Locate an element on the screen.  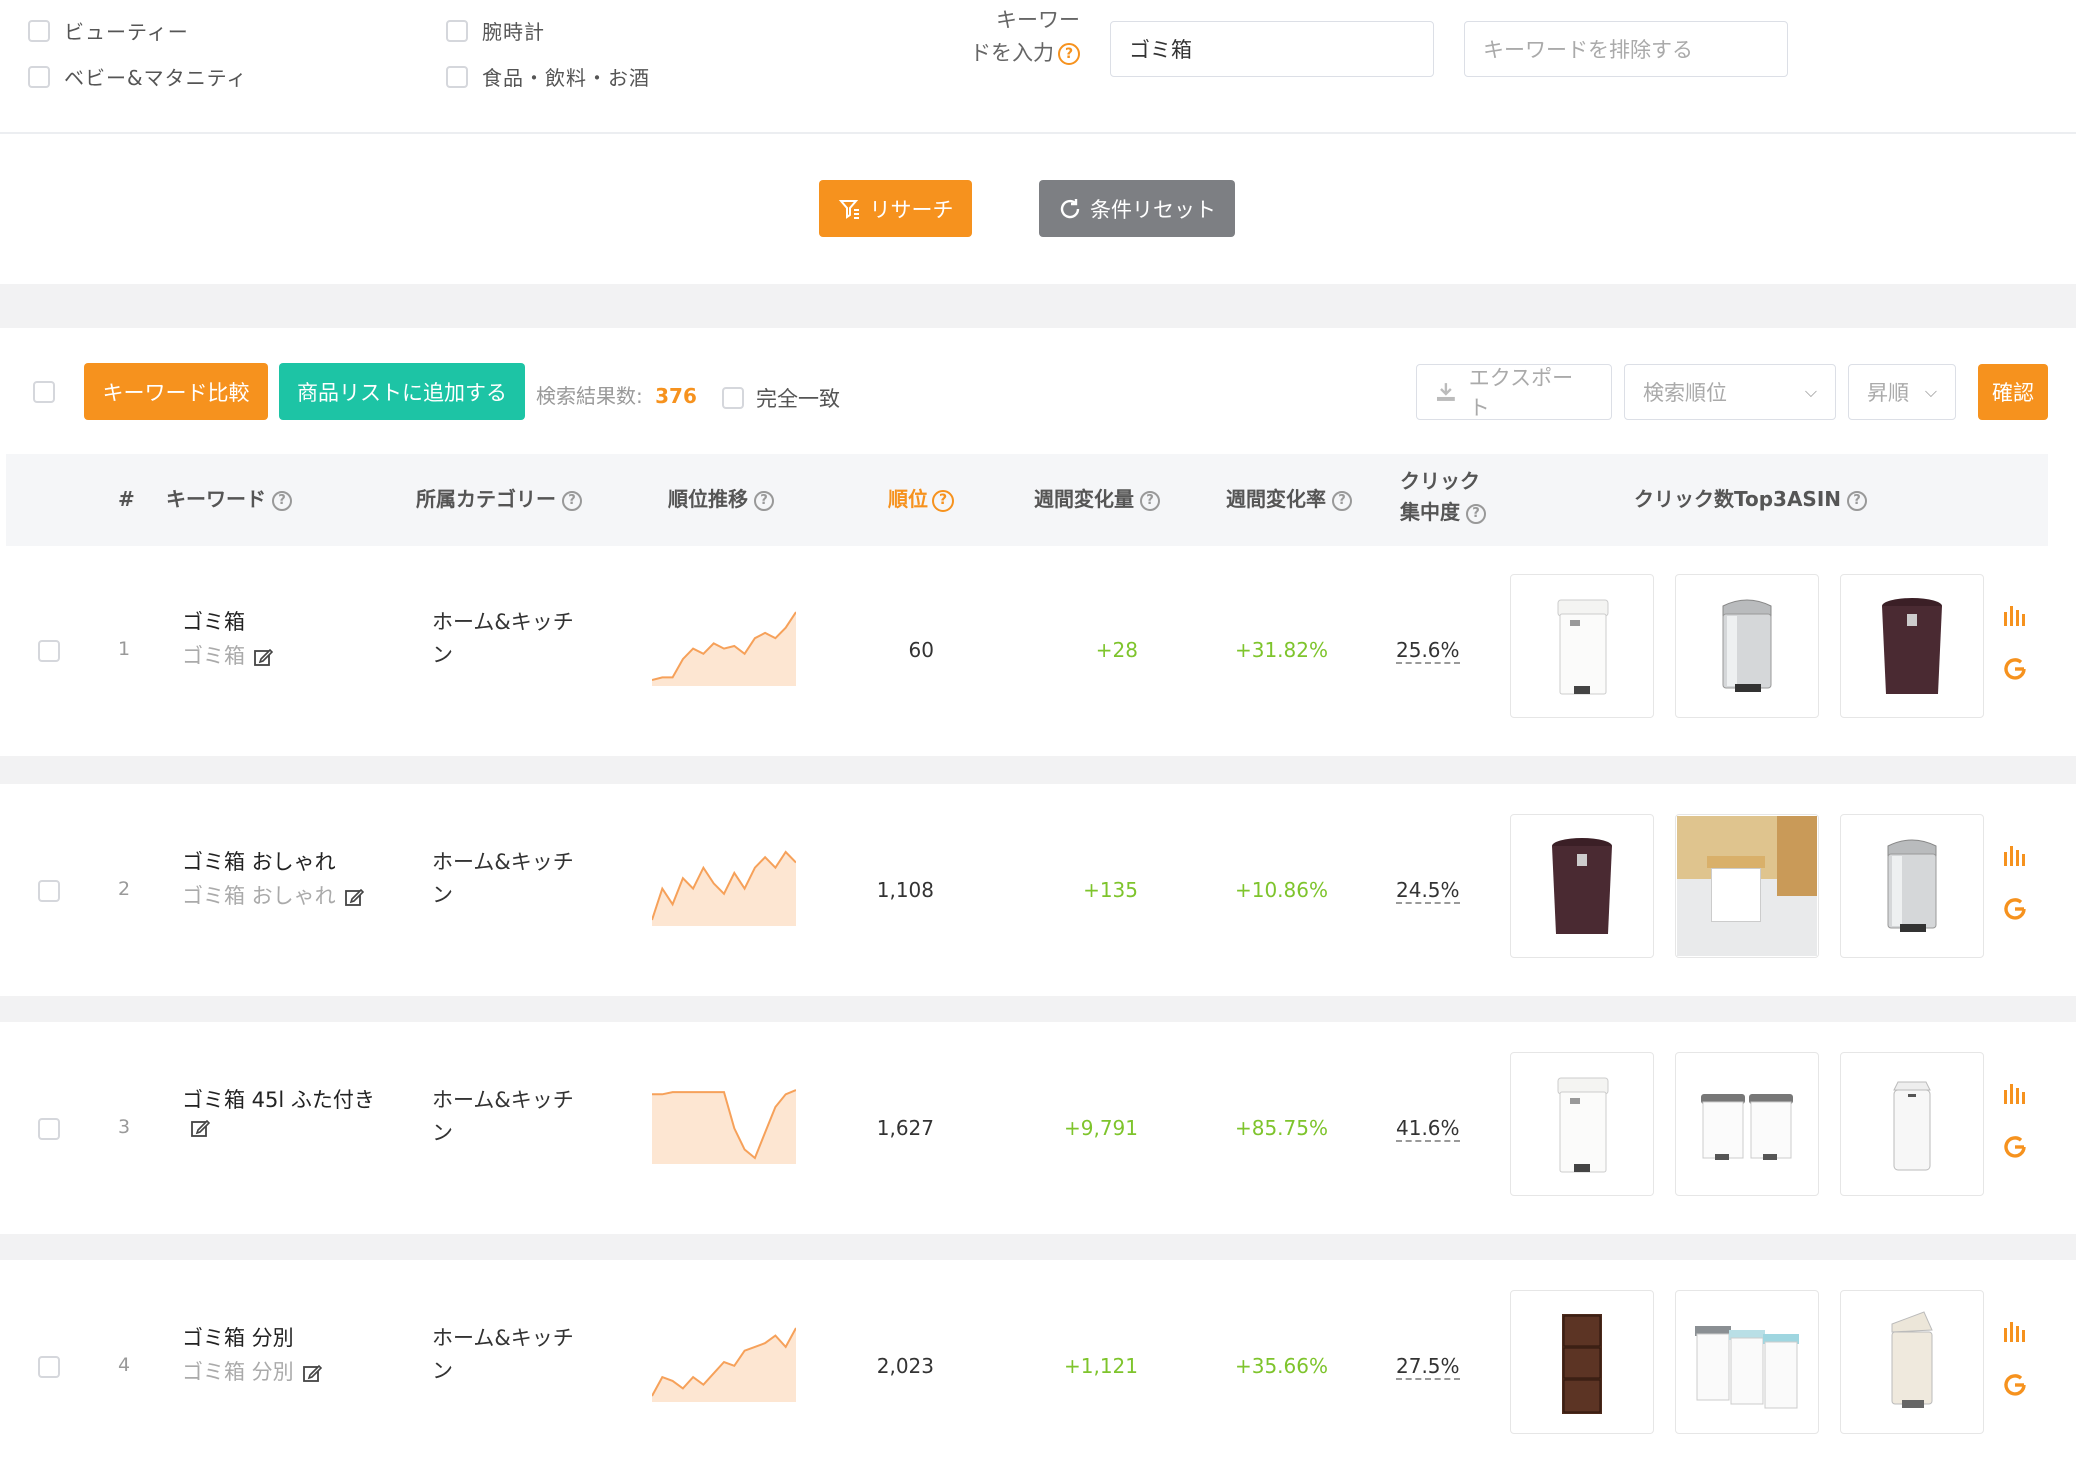
category-checkbox-baby: ベビー&マタニティ is located at coordinates (137, 76).